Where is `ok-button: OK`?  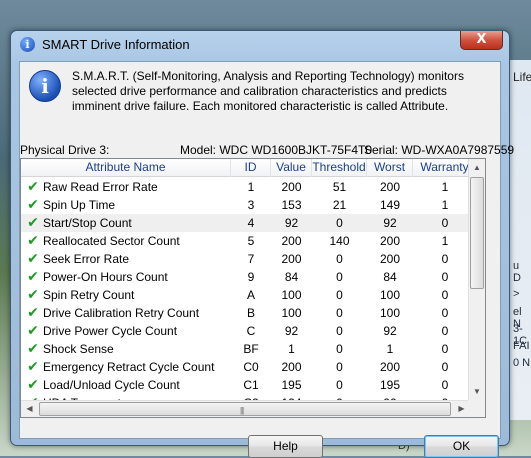
ok-button: OK is located at coordinates (461, 446).